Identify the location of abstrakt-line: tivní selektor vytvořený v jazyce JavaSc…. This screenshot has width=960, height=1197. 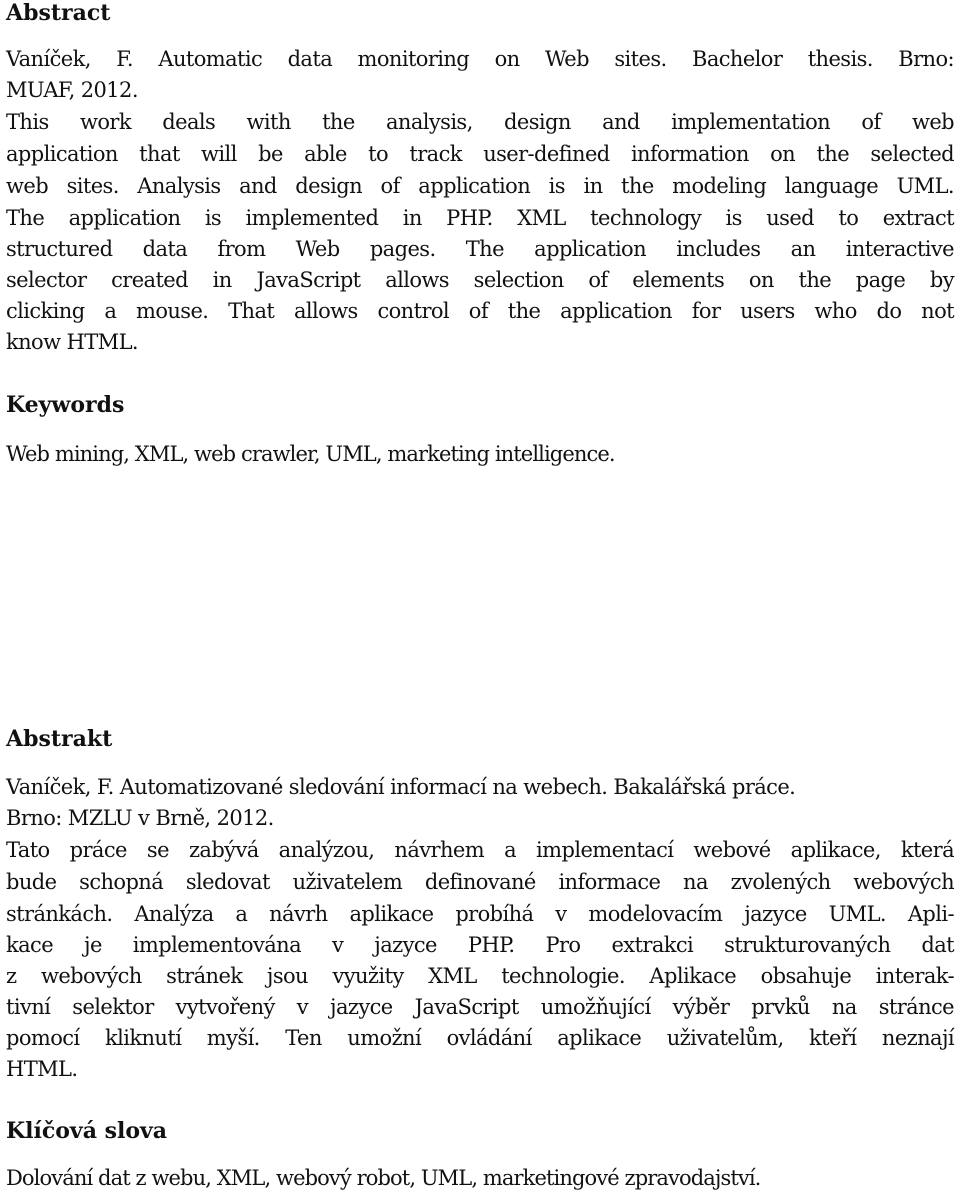
(480, 1007).